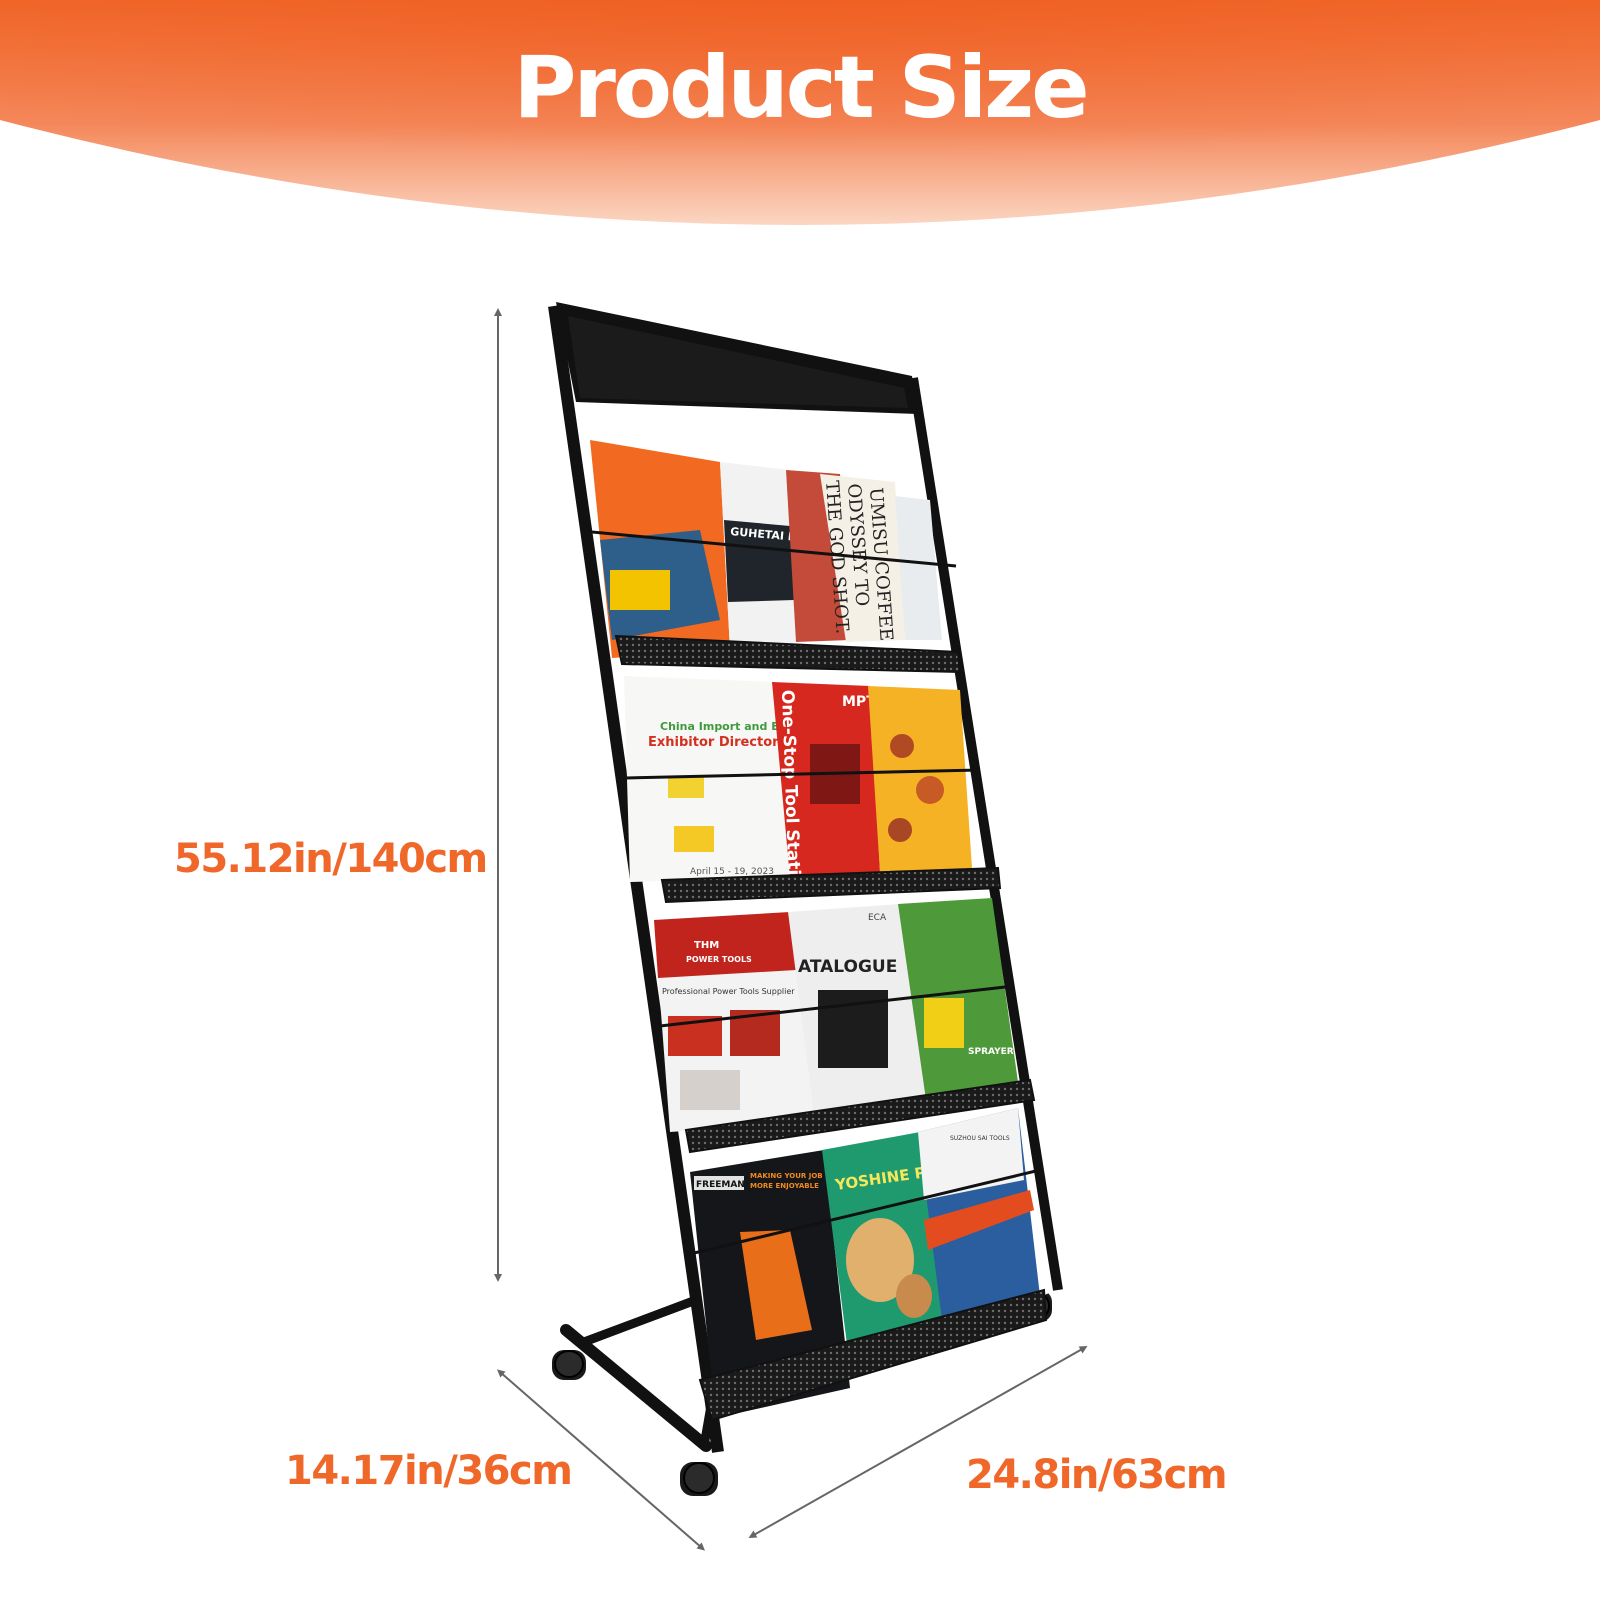 This screenshot has height=1600, width=1600. I want to click on rack-base, so click(638, 1373).